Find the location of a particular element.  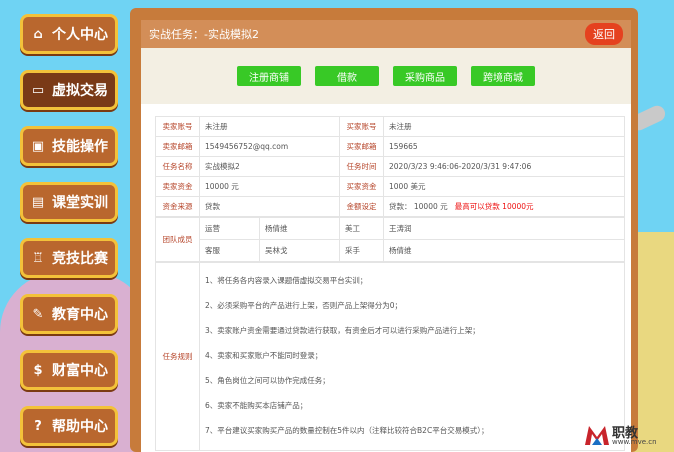

seller-email-label: 卖家邮箱 is located at coordinates (177, 146).